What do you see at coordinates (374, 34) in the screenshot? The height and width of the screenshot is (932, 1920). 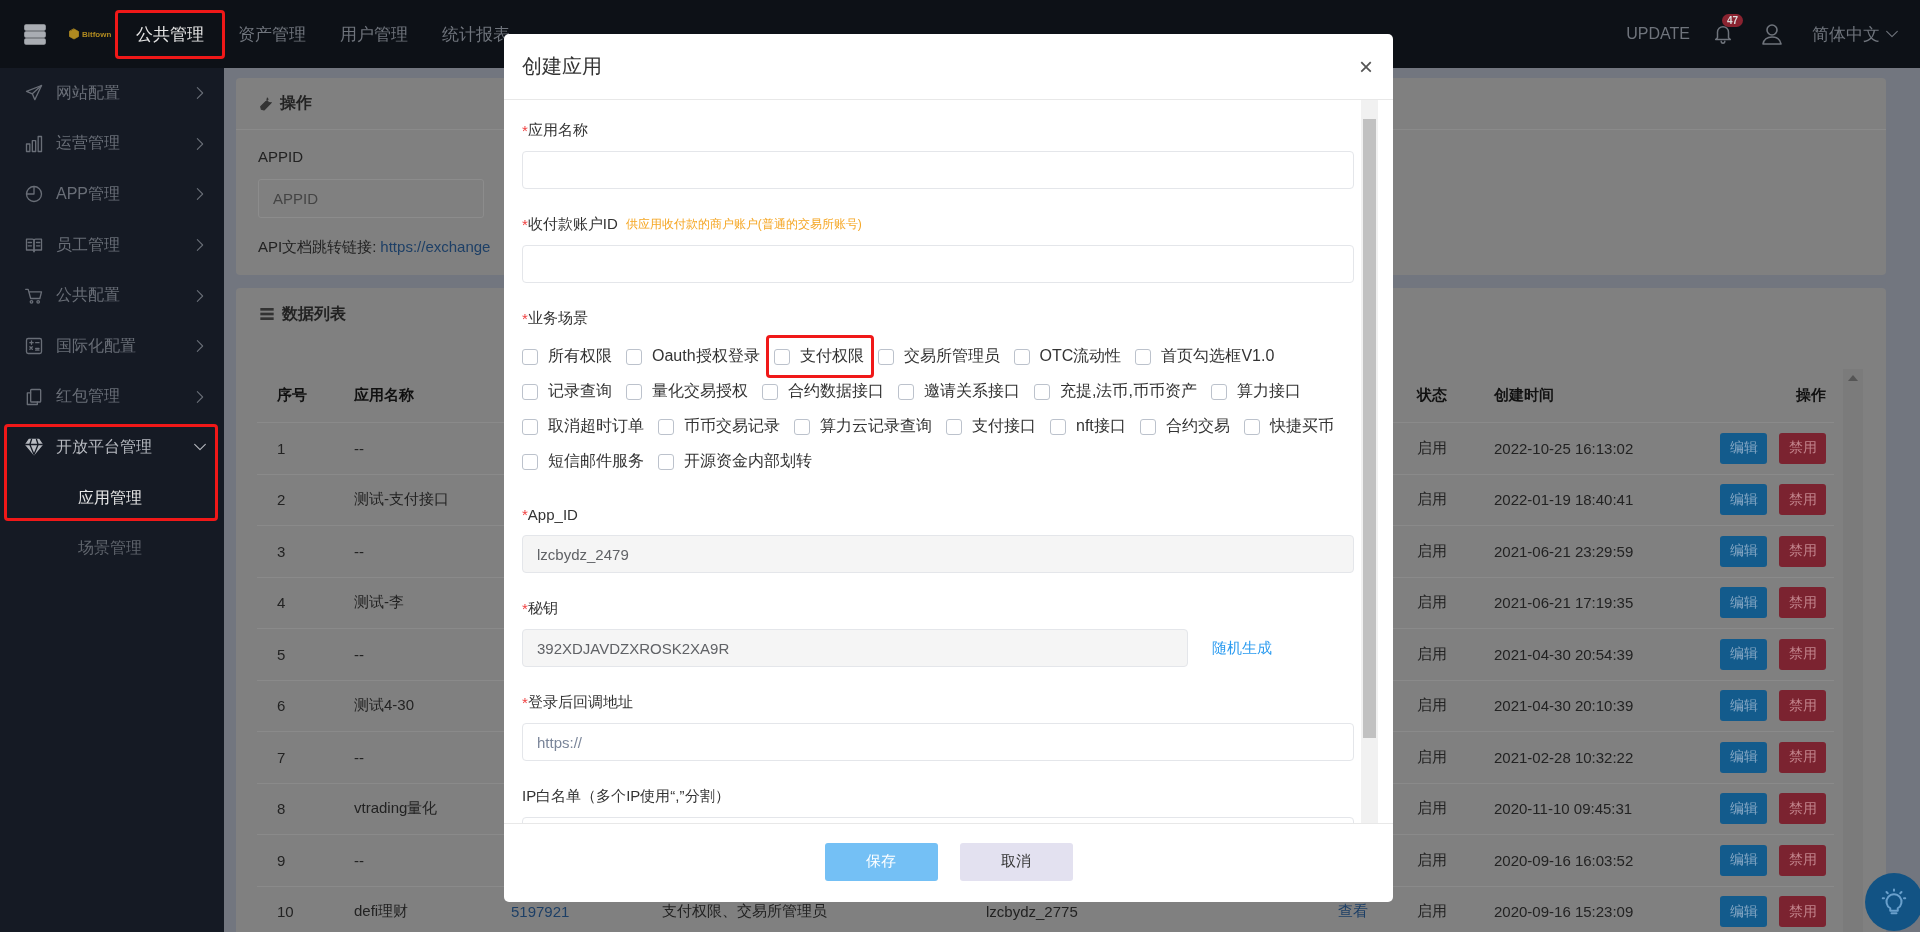 I see `nav-tab: 用户管理` at bounding box center [374, 34].